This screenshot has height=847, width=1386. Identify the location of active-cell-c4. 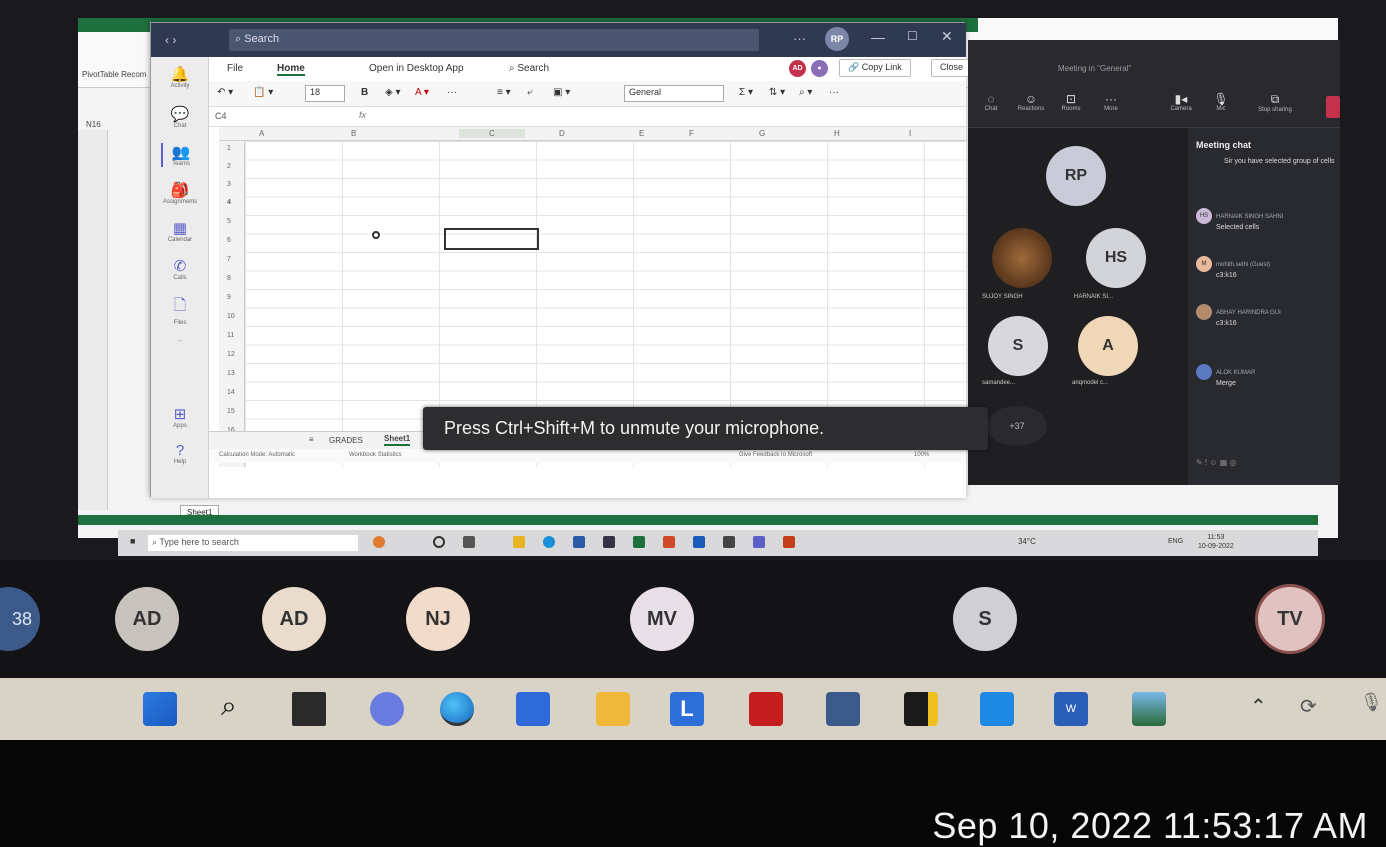
(491, 239).